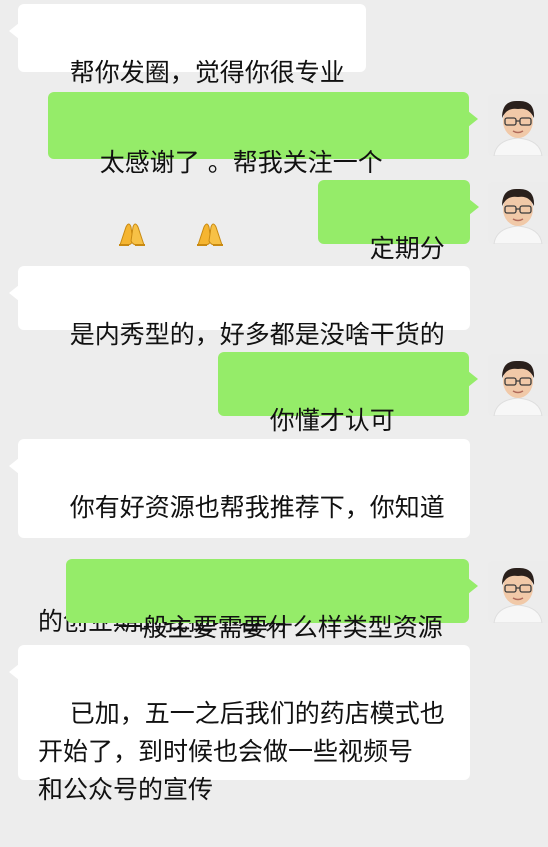  I want to click on message-text: 你懂才认可, so click(336, 420).